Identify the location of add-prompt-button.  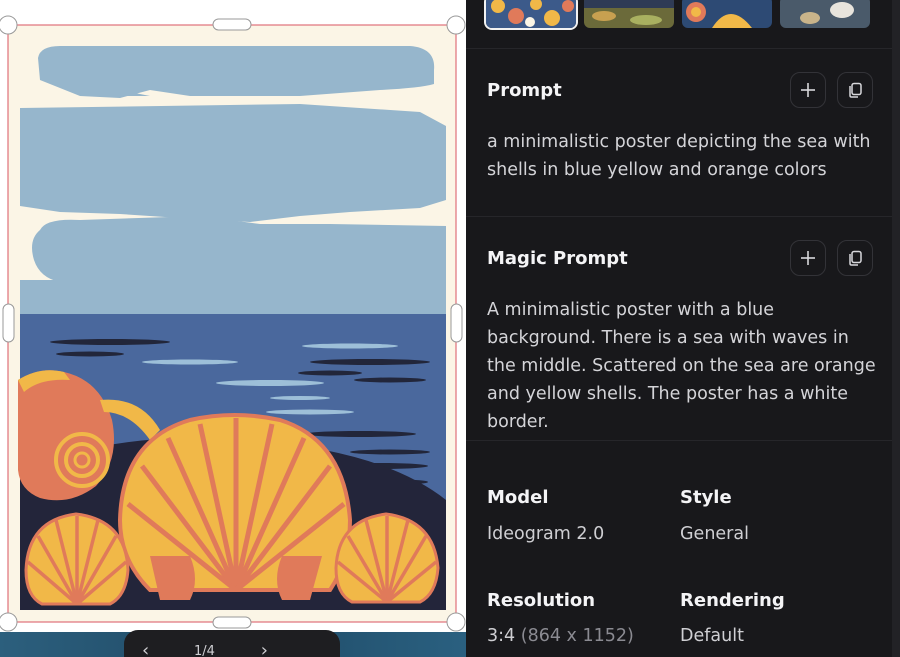
(808, 90).